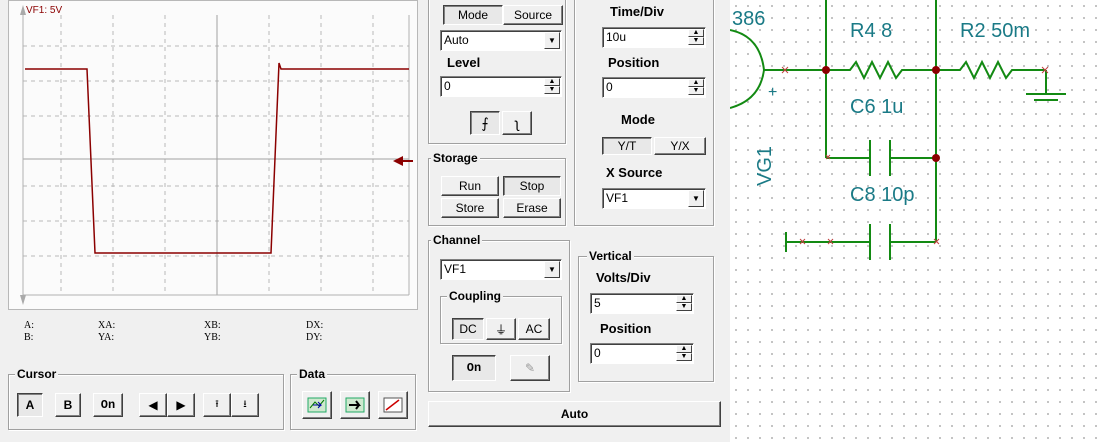 The width and height of the screenshot is (1098, 442). Describe the element at coordinates (597, 353) in the screenshot. I see `vertical-position-value: 0` at that location.